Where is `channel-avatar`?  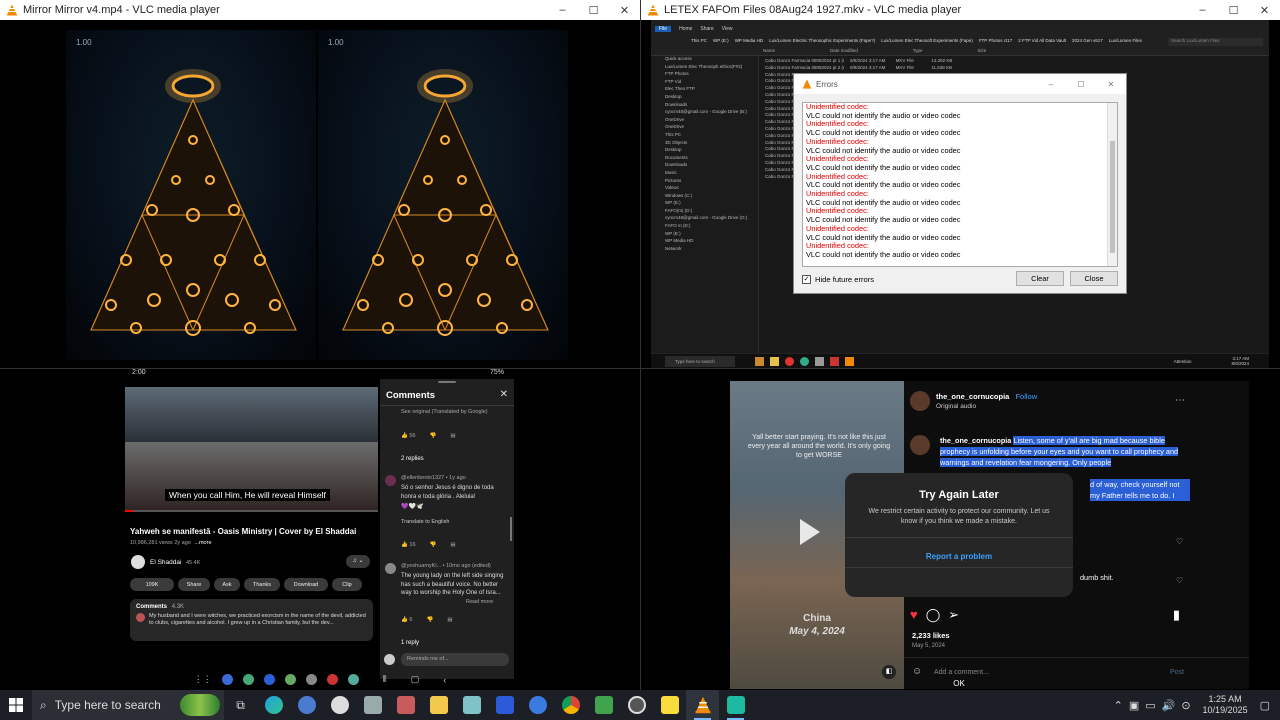
channel-avatar is located at coordinates (138, 562).